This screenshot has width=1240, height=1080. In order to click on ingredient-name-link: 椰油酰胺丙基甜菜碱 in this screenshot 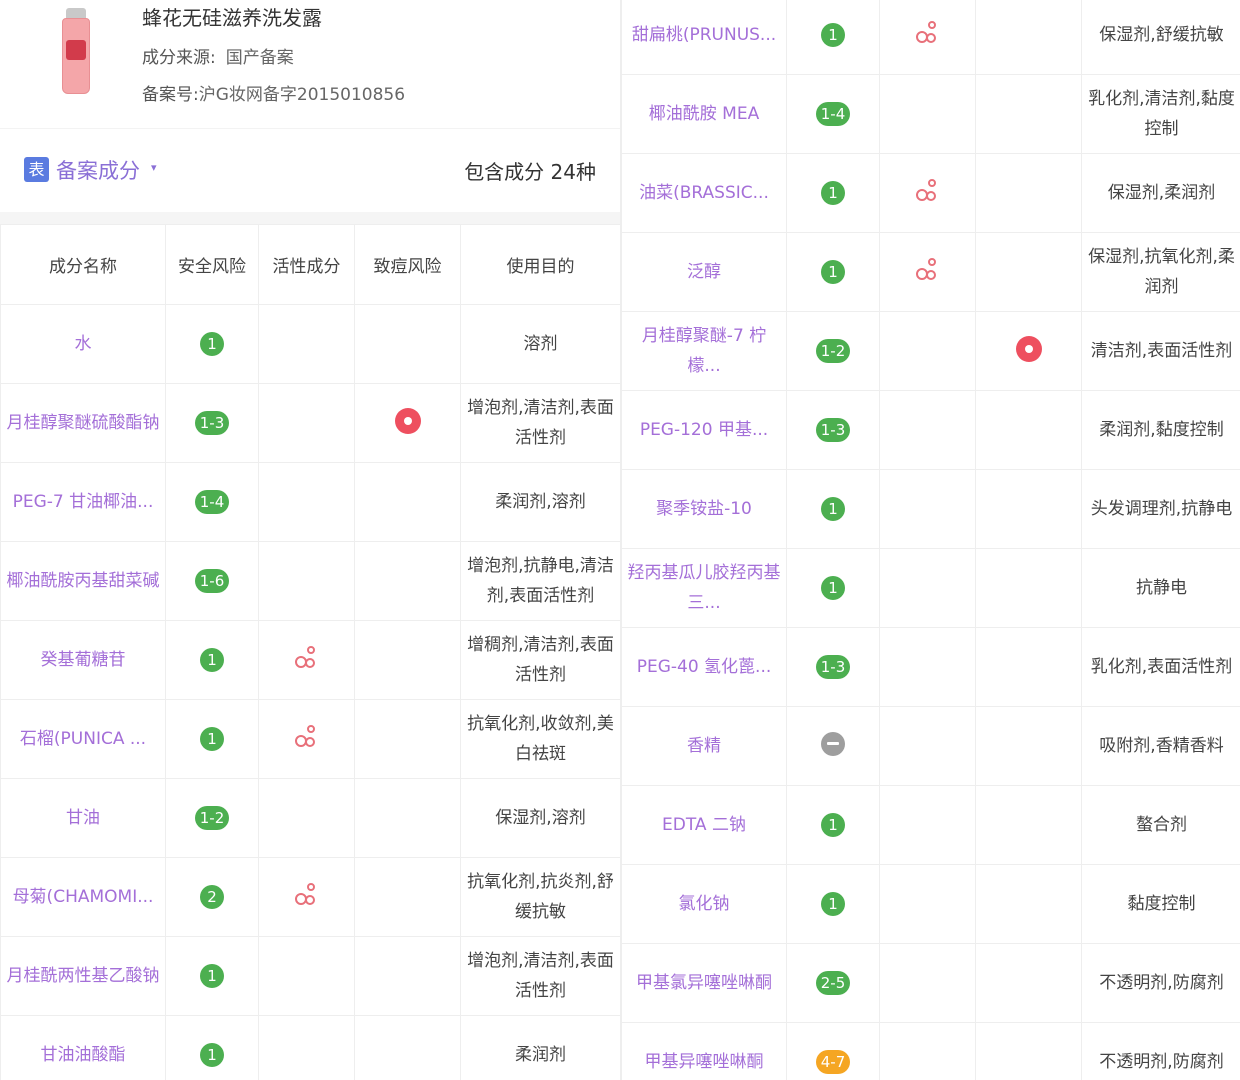, I will do `click(83, 581)`.